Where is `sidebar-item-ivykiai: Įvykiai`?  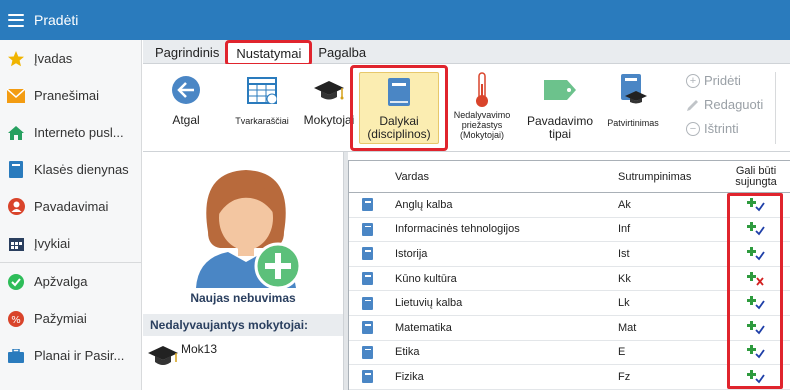
sidebar-item-ivykiai: Įvykiai is located at coordinates (70, 243).